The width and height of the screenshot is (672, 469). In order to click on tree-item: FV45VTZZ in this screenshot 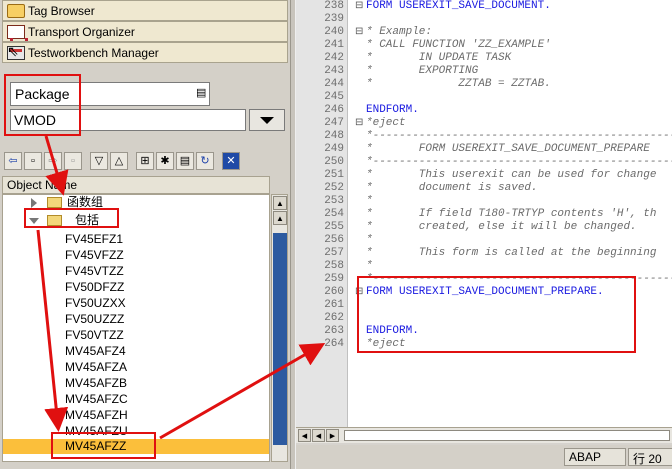, I will do `click(136, 271)`.